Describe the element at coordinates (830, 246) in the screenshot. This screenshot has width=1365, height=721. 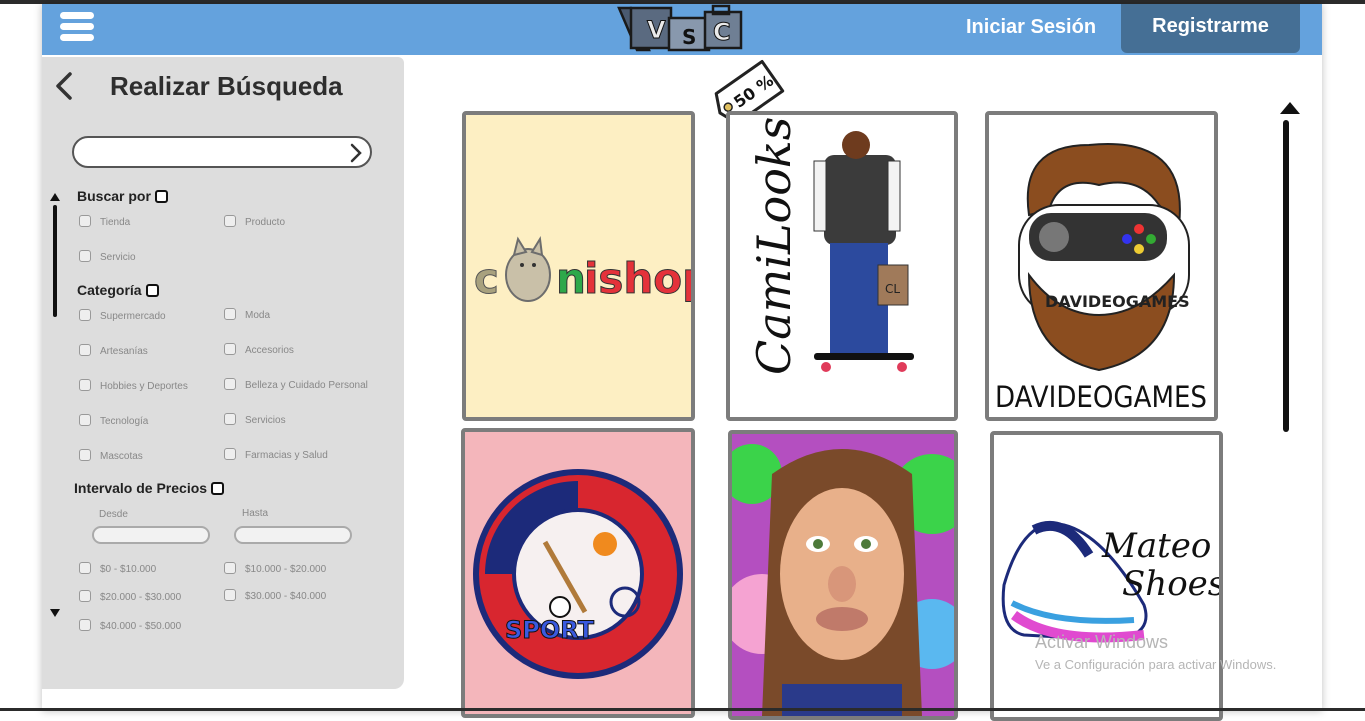
I see `camilooks-logo: CamiLooks CL` at that location.